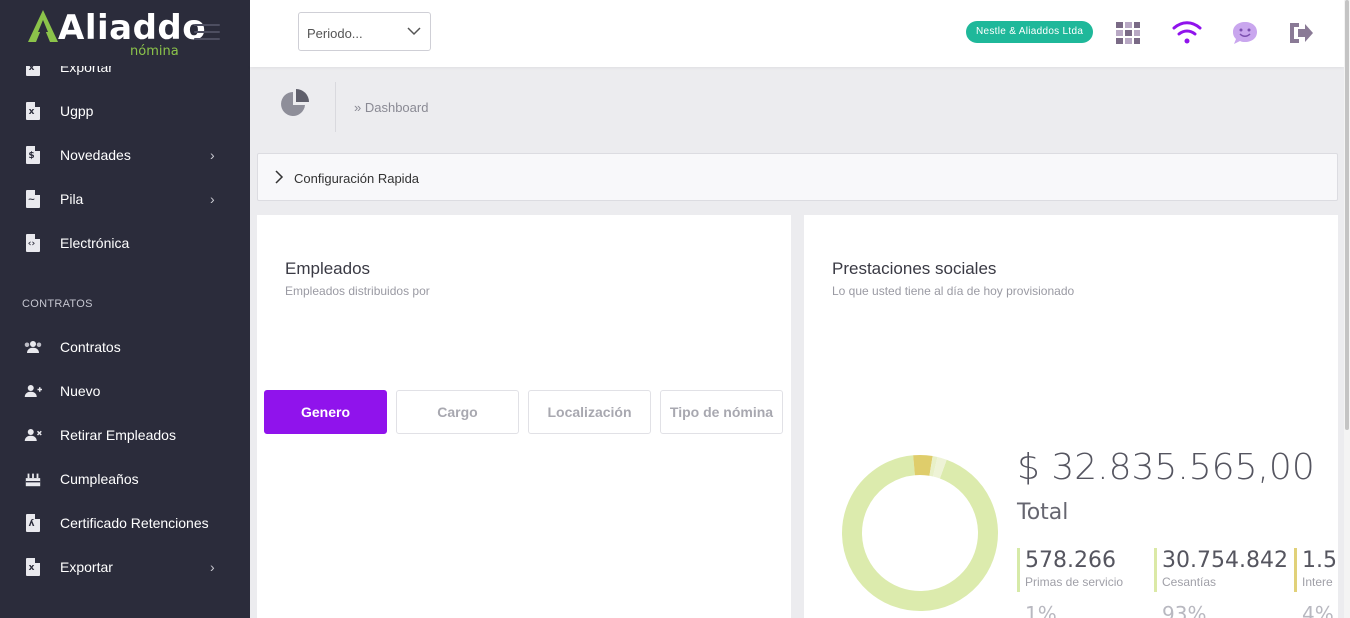 The image size is (1350, 618). I want to click on brand-header: Aliaddo nómina, so click(125, 33).